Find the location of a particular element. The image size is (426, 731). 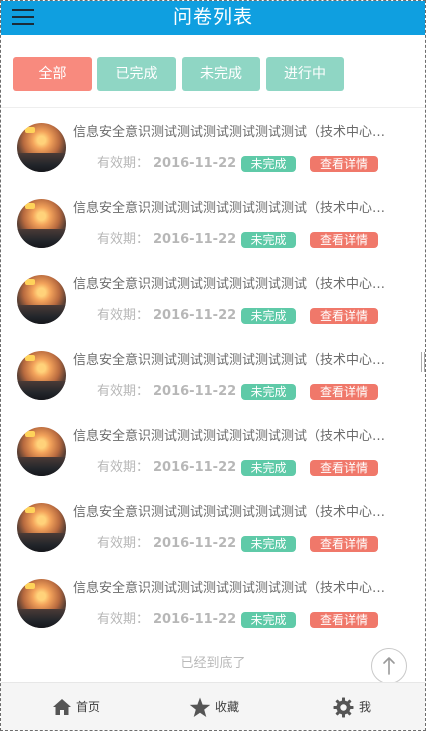

back-to-top-button is located at coordinates (389, 666).